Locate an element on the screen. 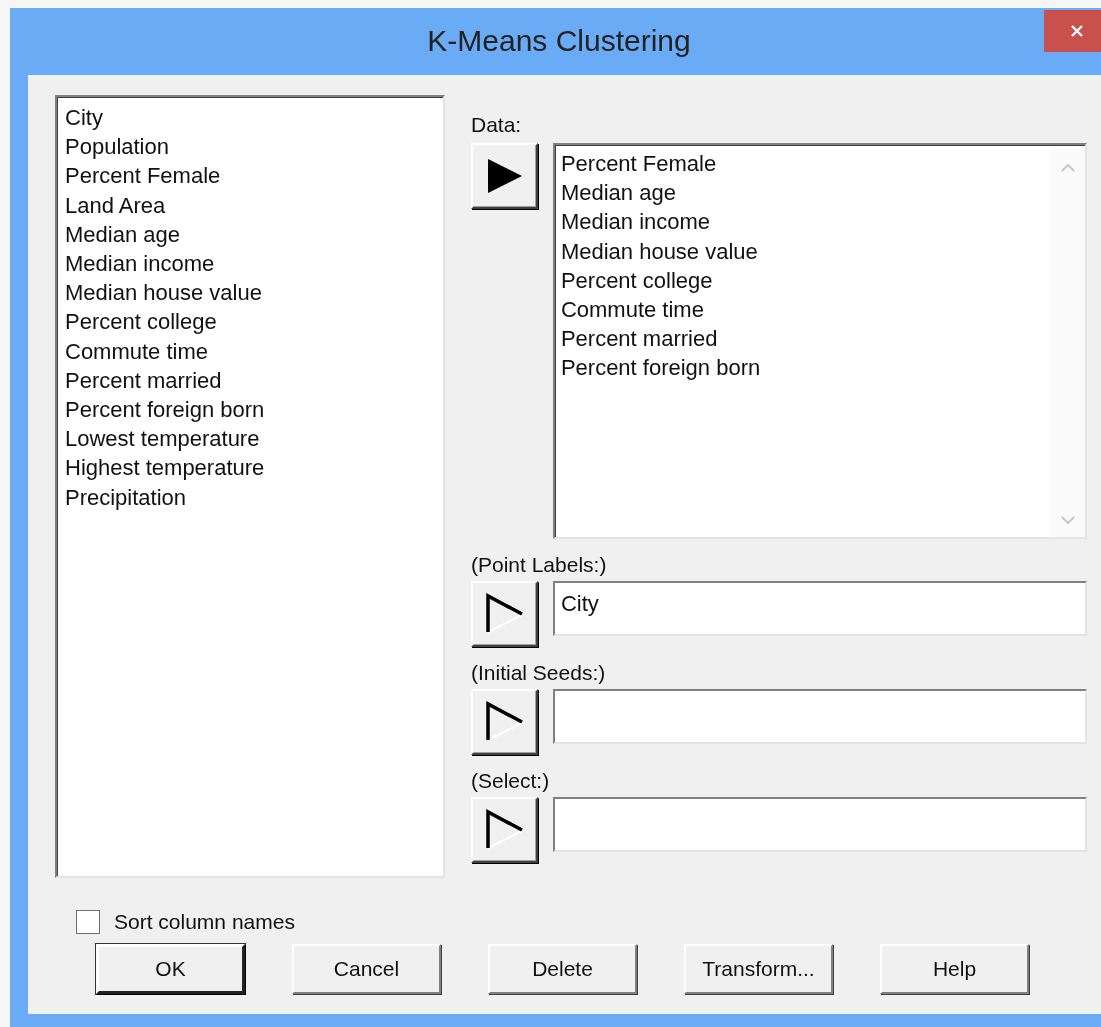  list-item: Lowest temperature is located at coordinates (250, 439).